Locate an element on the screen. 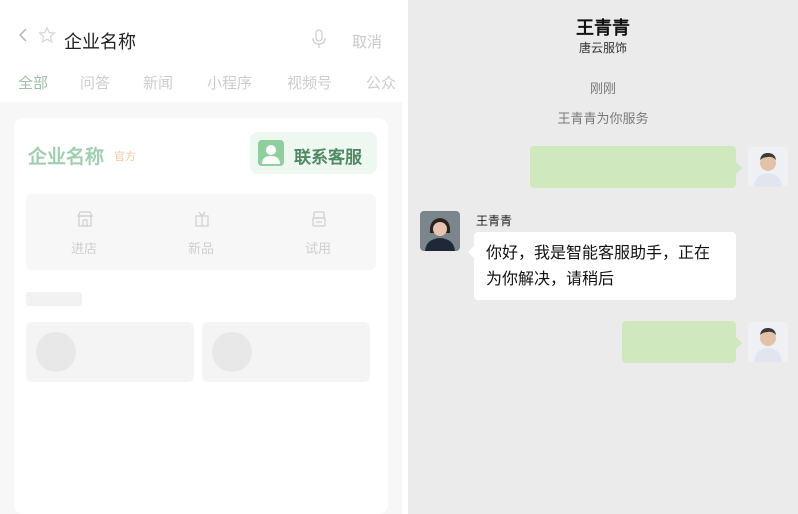 Image resolution: width=798 pixels, height=514 pixels. action-new-products: 新品 is located at coordinates (201, 232).